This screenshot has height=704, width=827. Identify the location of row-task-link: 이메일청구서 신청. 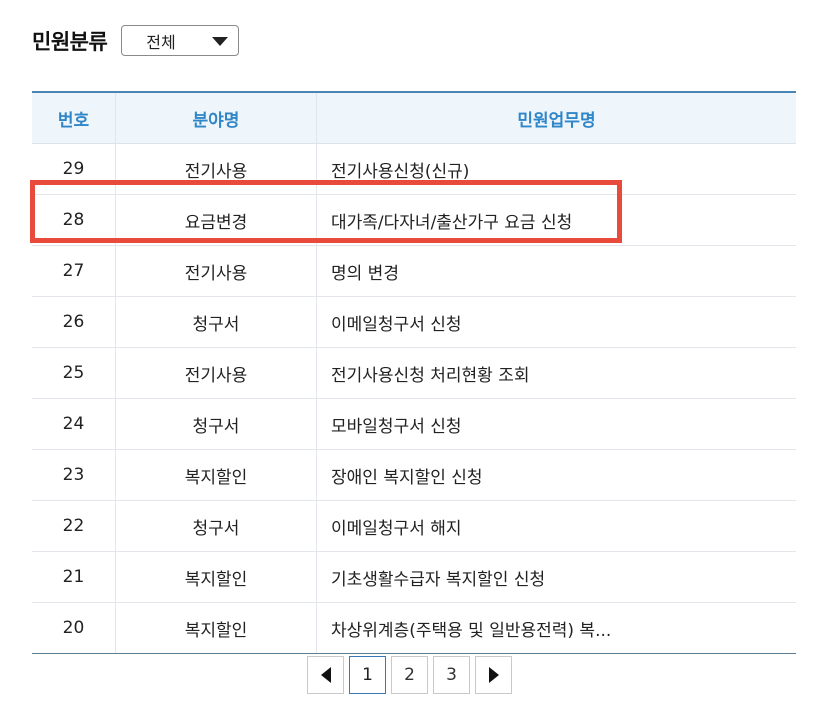
(556, 322).